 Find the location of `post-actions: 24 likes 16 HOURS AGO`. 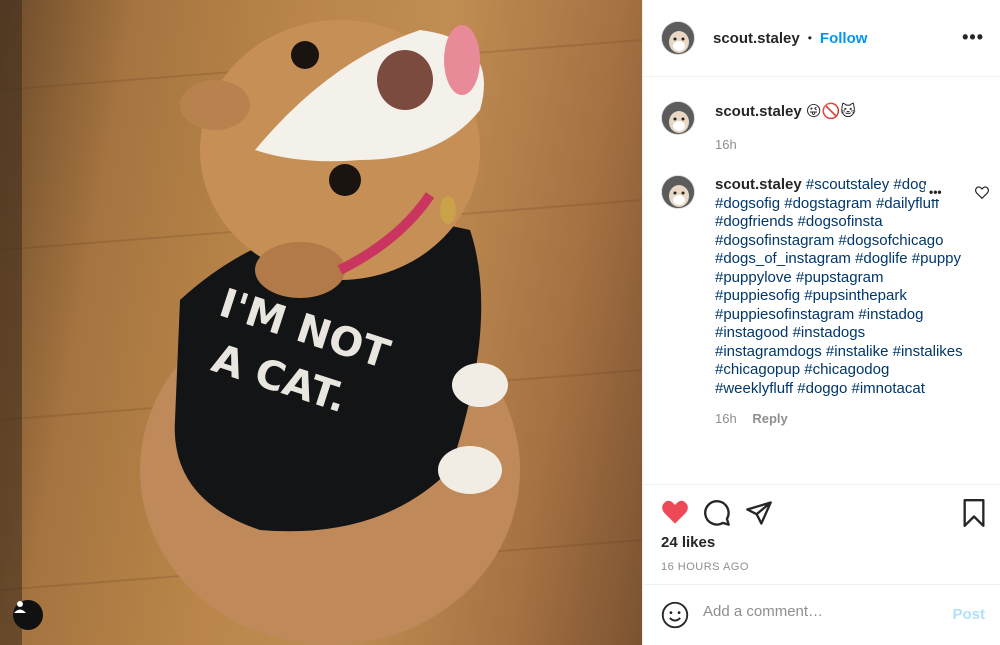

post-actions: 24 likes 16 HOURS AGO is located at coordinates (821, 534).